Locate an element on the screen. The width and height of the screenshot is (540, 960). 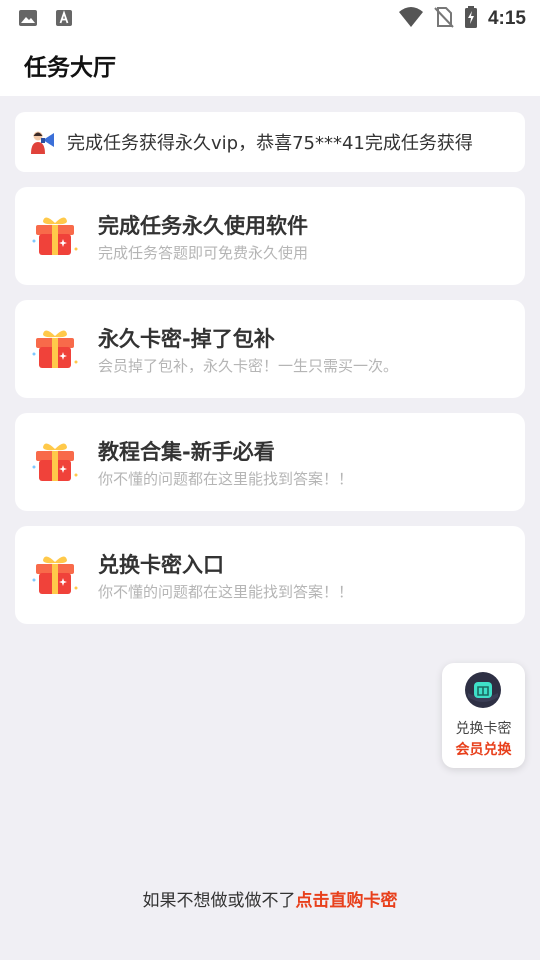
wifi-icon is located at coordinates (411, 19).